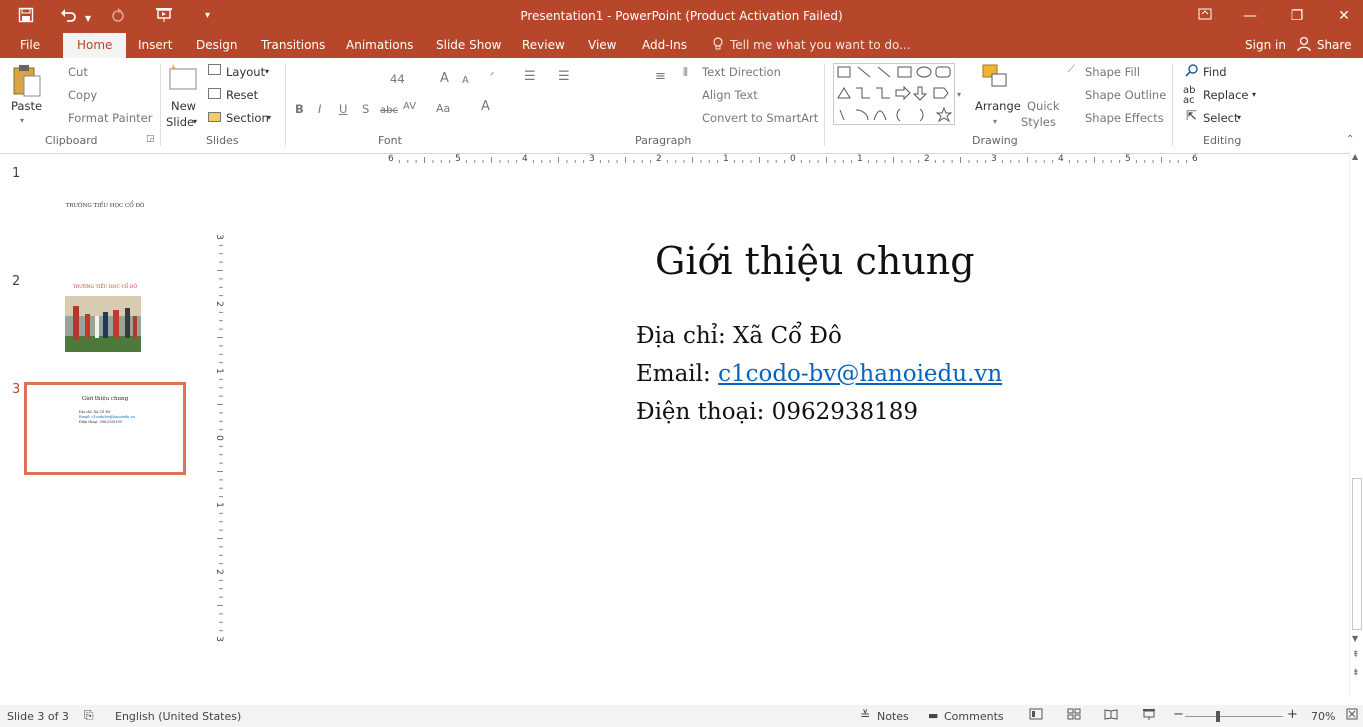 The height and width of the screenshot is (727, 1363). Describe the element at coordinates (894, 94) in the screenshot. I see `shapes-gallery` at that location.